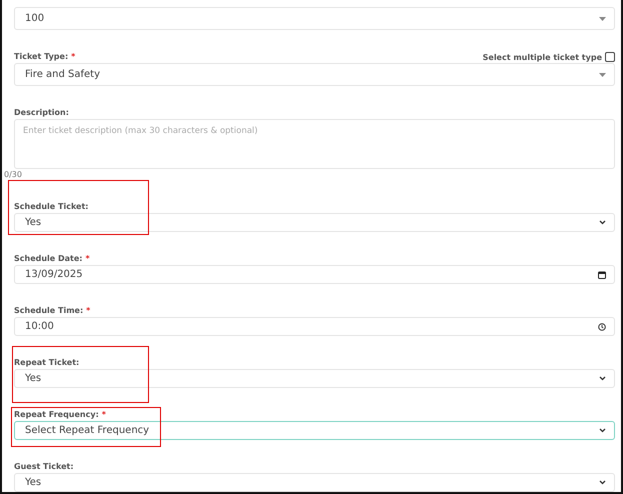 The height and width of the screenshot is (494, 623). I want to click on clock-icon, so click(602, 326).